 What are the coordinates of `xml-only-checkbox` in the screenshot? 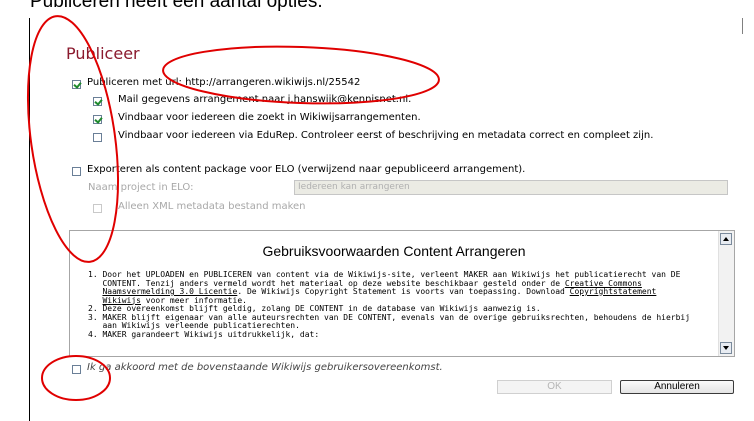 It's located at (97, 208).